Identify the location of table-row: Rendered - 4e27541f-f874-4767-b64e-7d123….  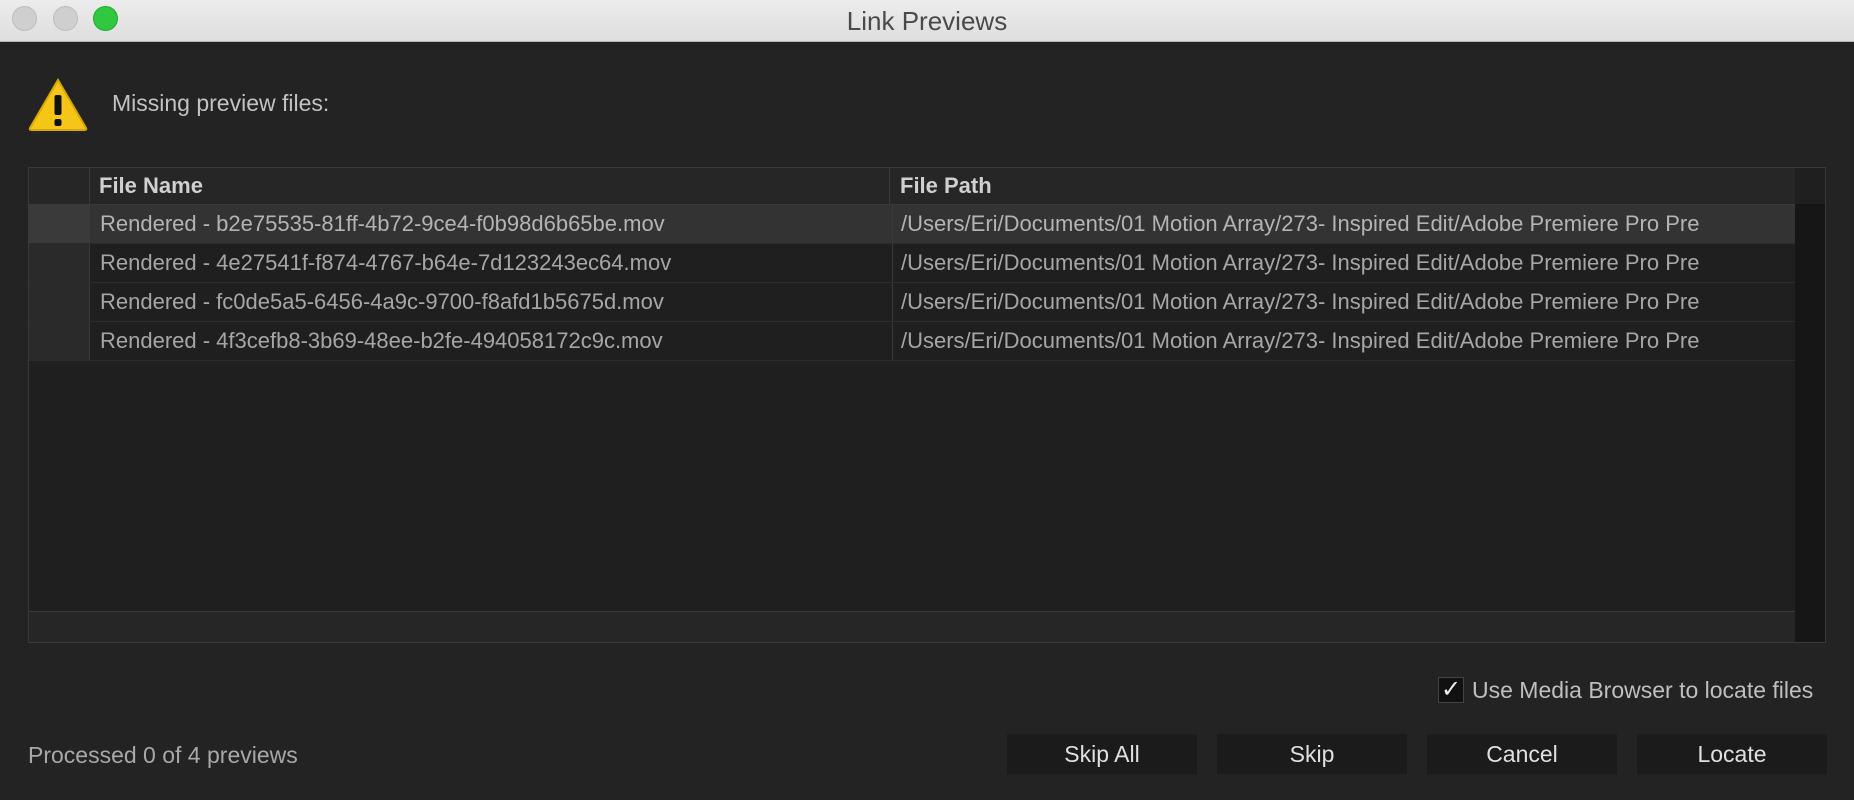
(912, 263).